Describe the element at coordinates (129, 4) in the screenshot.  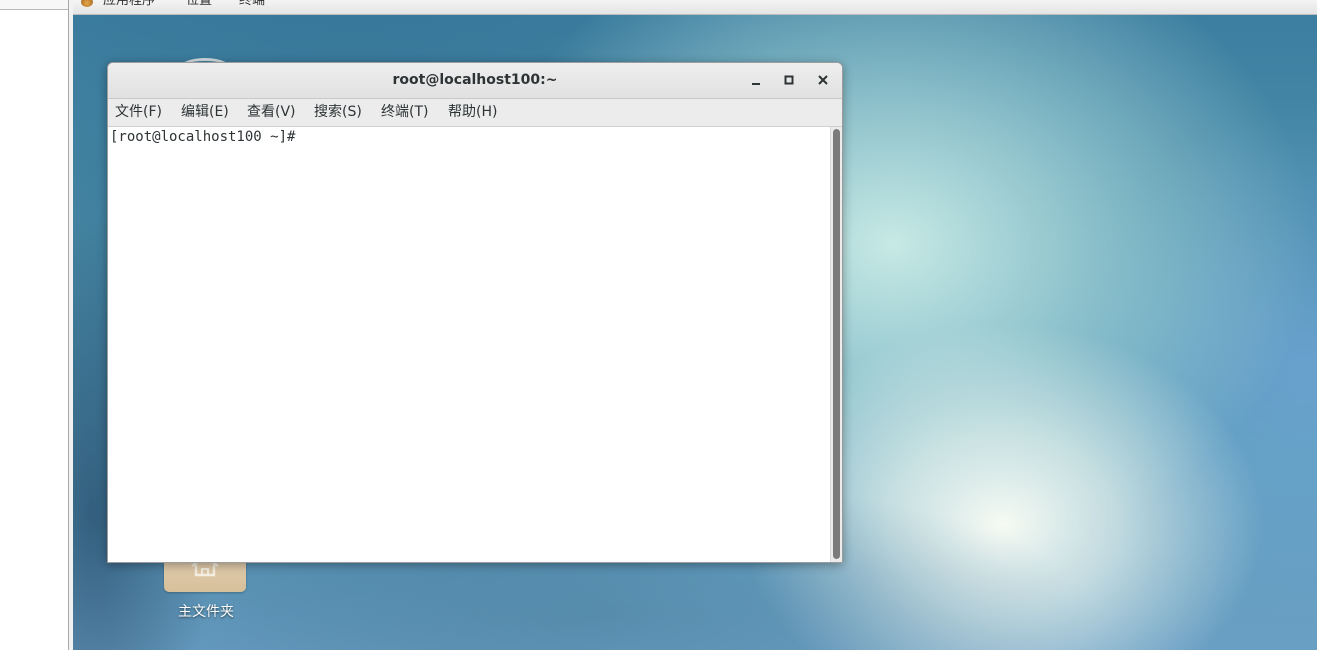
I see `applications-menu: 应用程序` at that location.